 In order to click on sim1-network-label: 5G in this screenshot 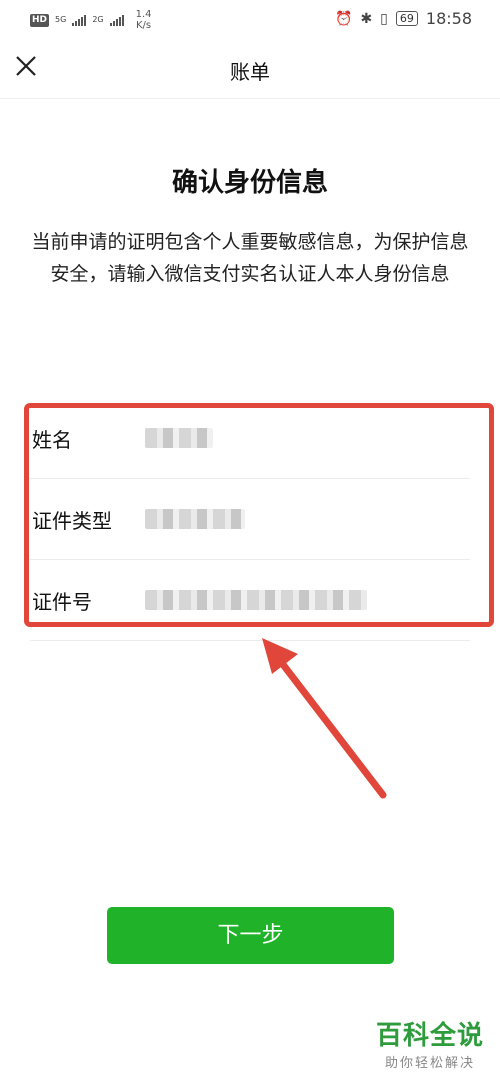, I will do `click(61, 19)`.